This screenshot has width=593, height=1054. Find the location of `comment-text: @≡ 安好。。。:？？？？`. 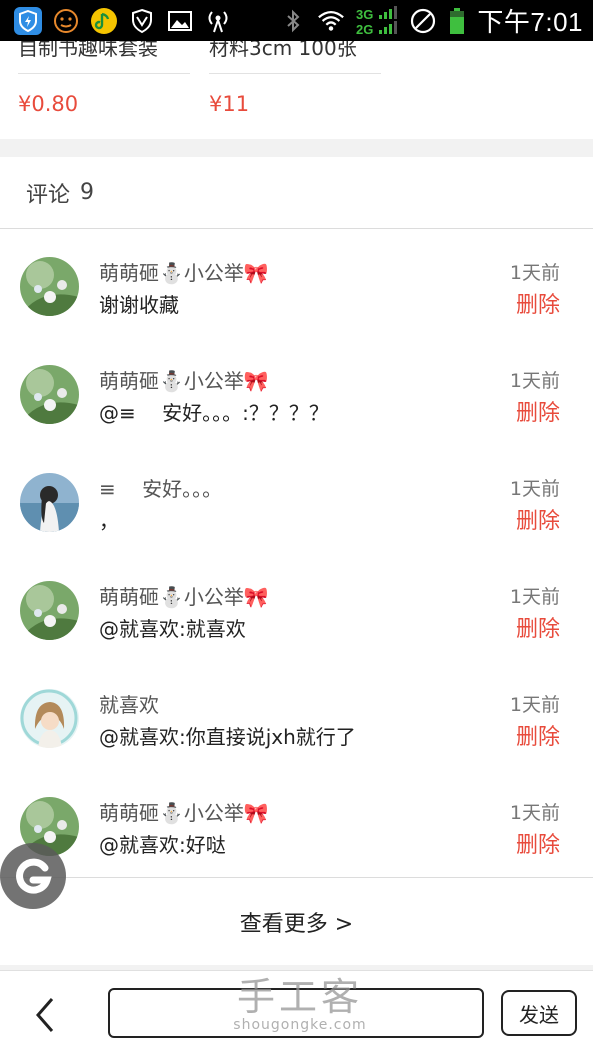

comment-text: @≡ 安好。。。:？？？？ is located at coordinates (214, 413).